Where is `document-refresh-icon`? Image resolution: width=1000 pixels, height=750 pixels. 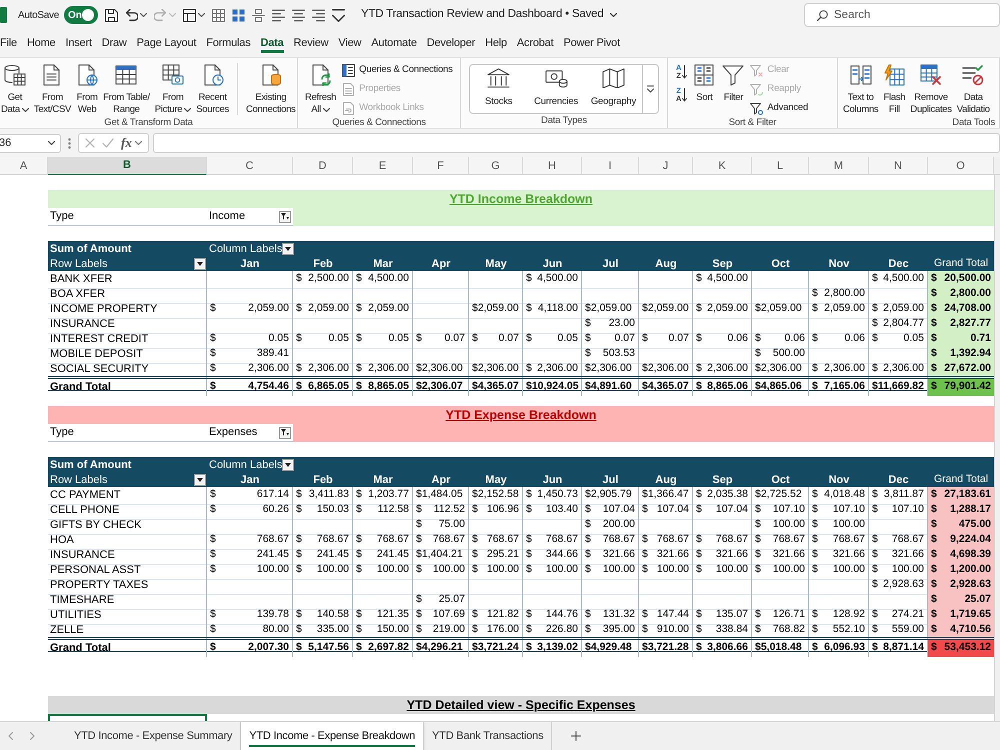
document-refresh-icon is located at coordinates (321, 75).